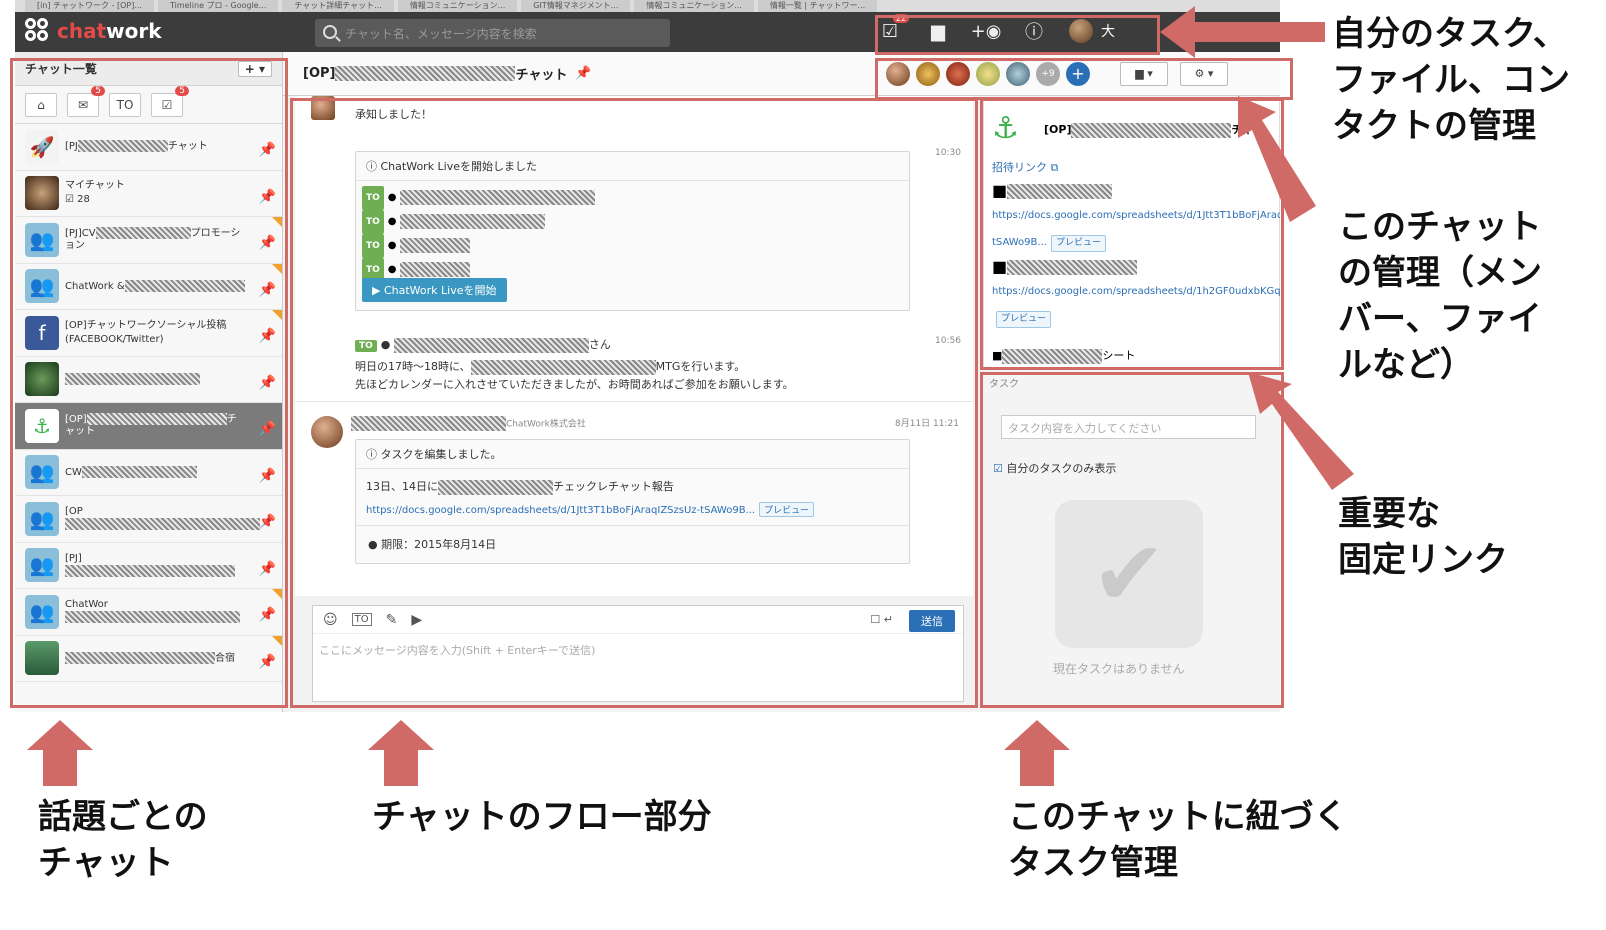 The image size is (1606, 930). I want to click on note-chat-manage: このチャット の管理（メン バー、ファイ ルなど）, so click(1440, 296).